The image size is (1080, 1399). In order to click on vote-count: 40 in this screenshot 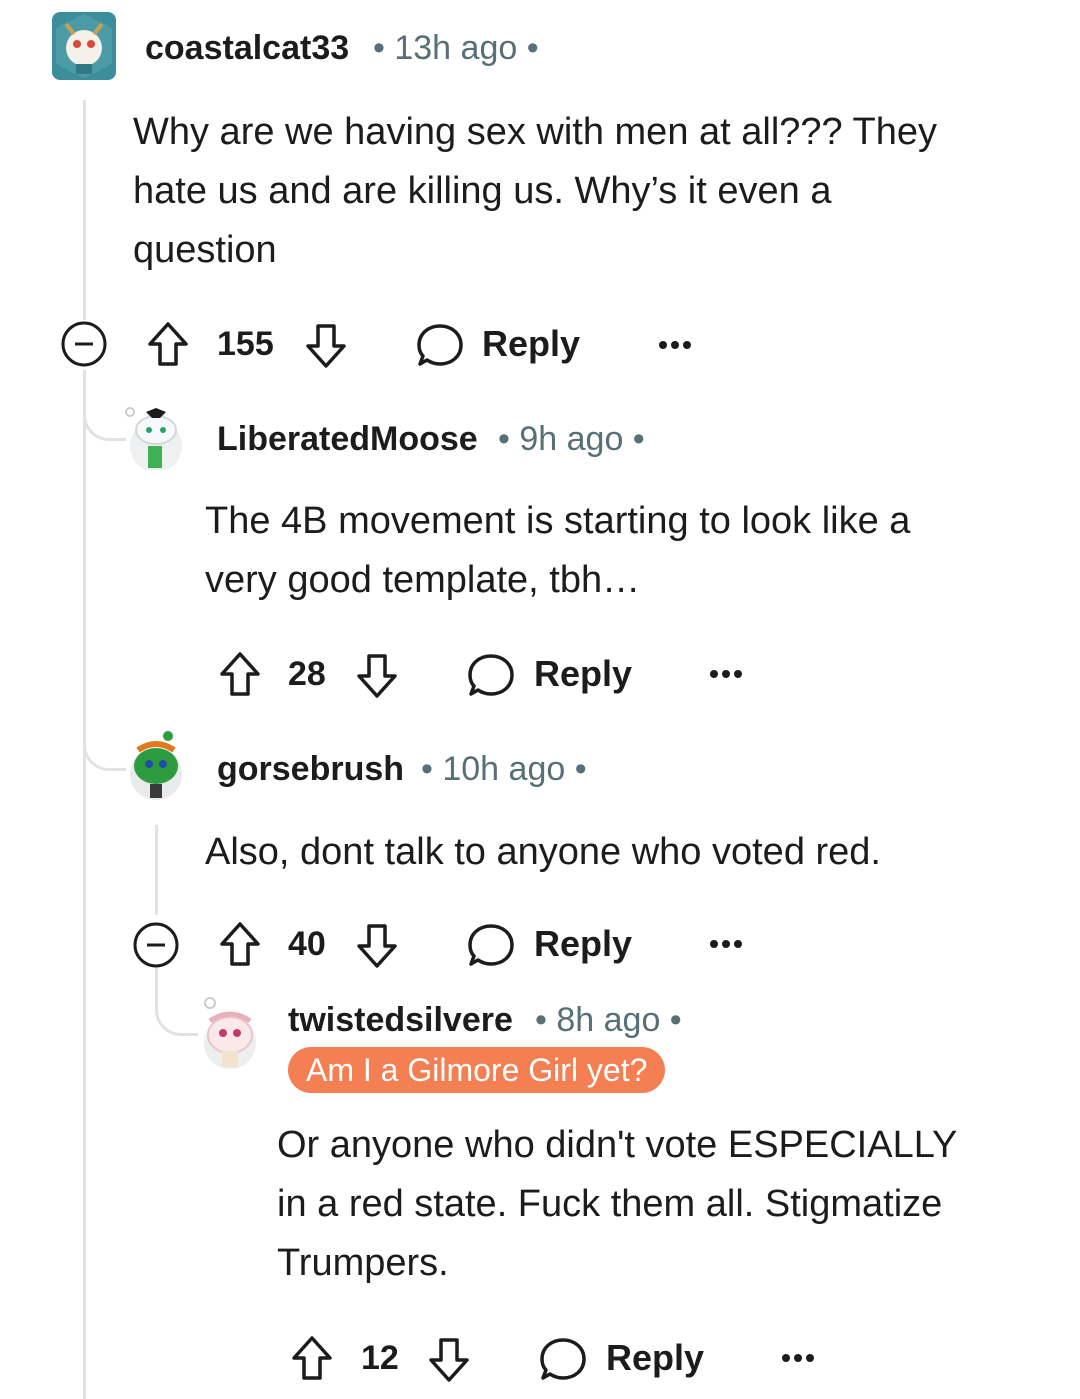, I will do `click(307, 944)`.